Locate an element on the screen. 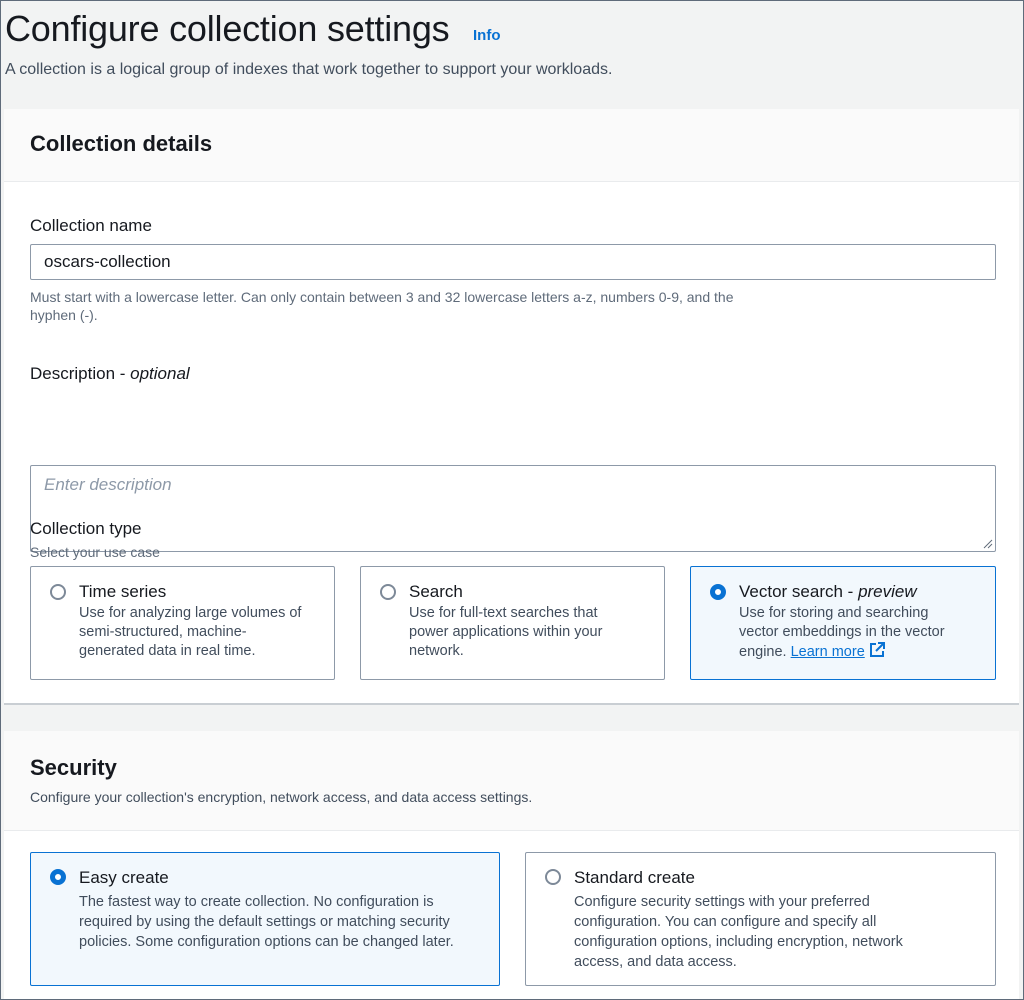 Image resolution: width=1024 pixels, height=1000 pixels. easy-create-radio is located at coordinates (58, 877).